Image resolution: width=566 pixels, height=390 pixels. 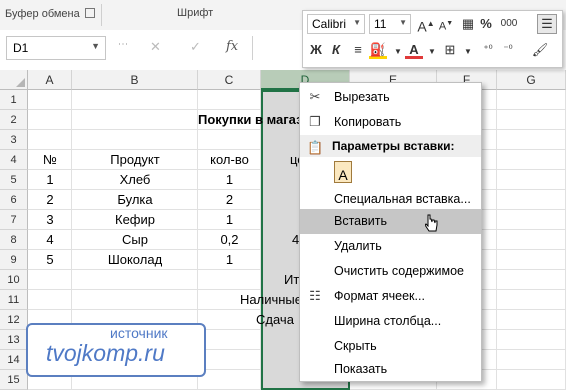 What do you see at coordinates (531, 80) in the screenshot?
I see `column-header-g: G` at bounding box center [531, 80].